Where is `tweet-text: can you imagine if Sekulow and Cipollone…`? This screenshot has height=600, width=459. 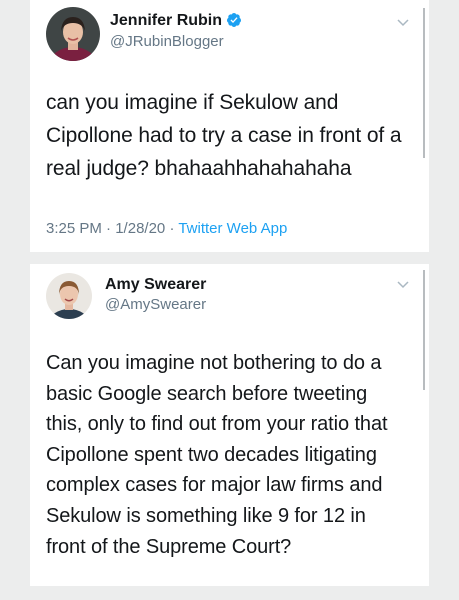 tweet-text: can you imagine if Sekulow and Cipollone… is located at coordinates (224, 135).